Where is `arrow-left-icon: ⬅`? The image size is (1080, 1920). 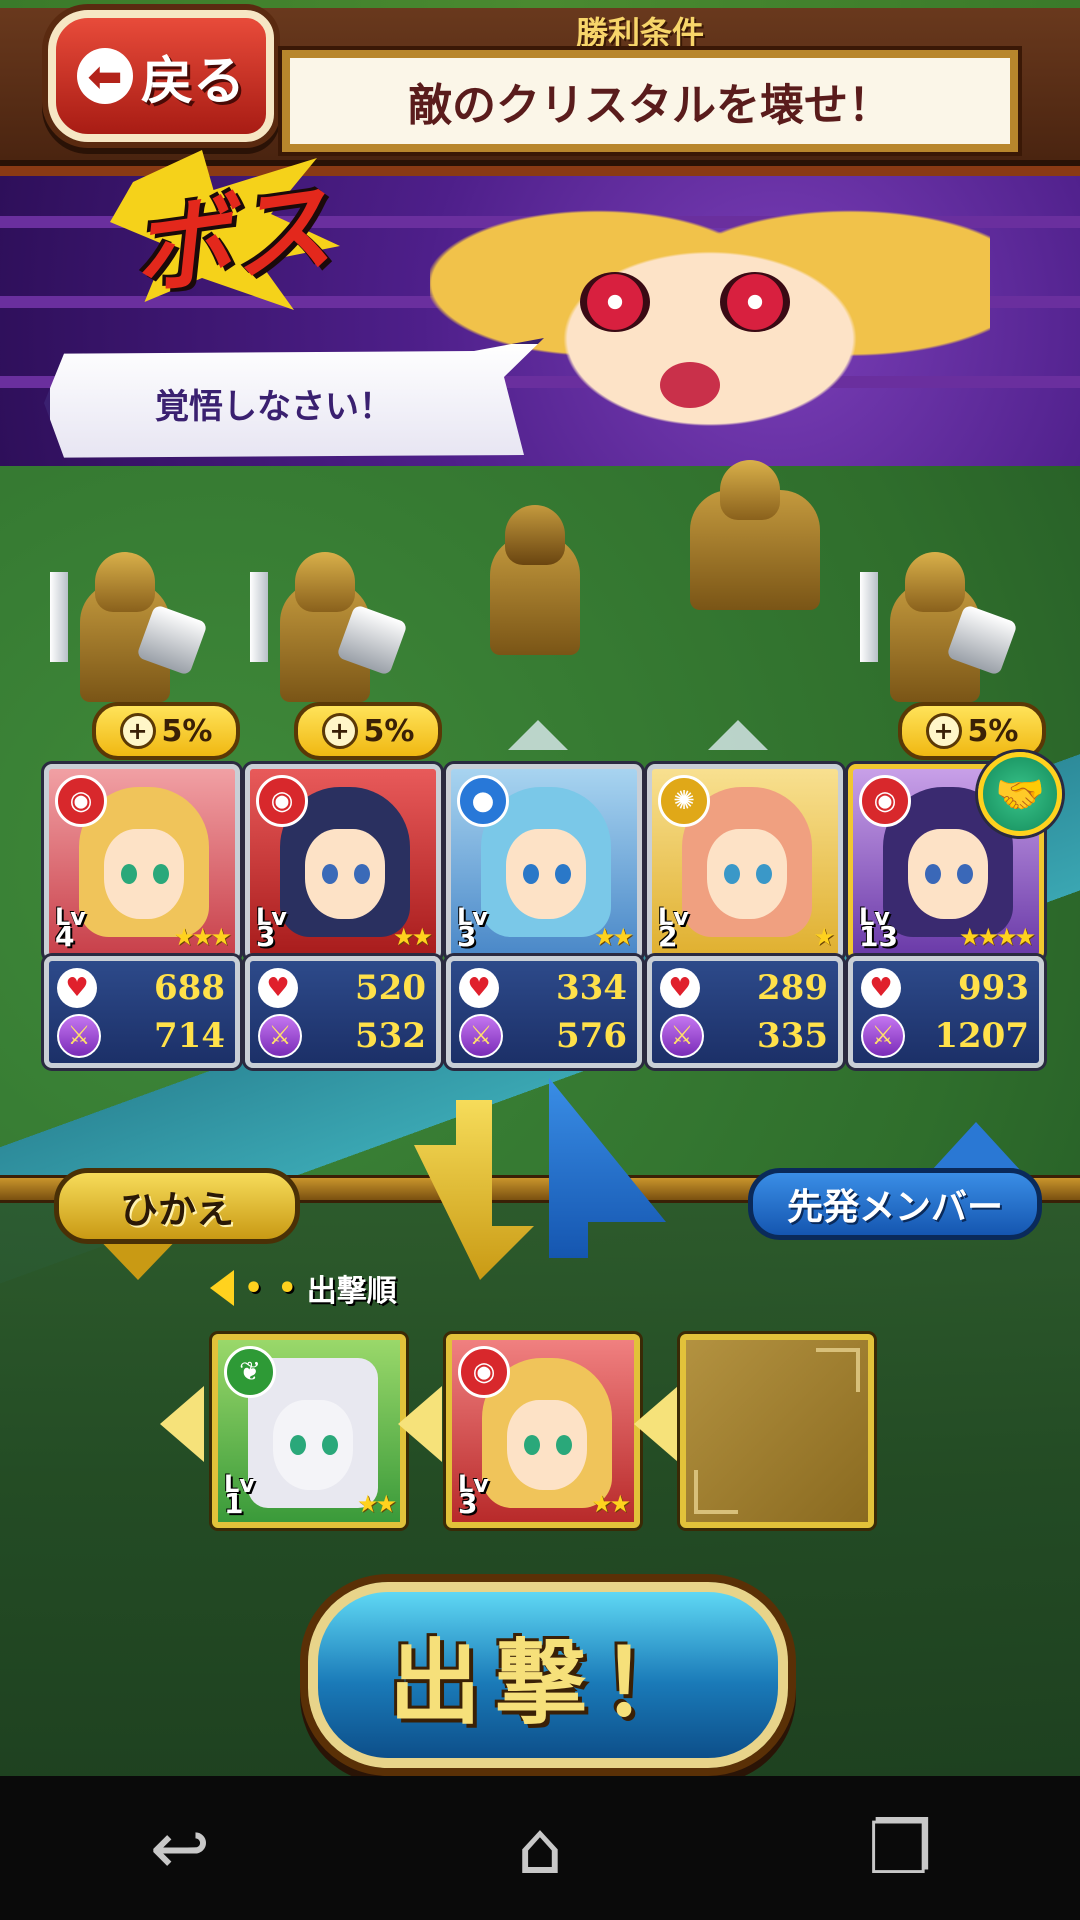
arrow-left-icon: ⬅ is located at coordinates (104, 76).